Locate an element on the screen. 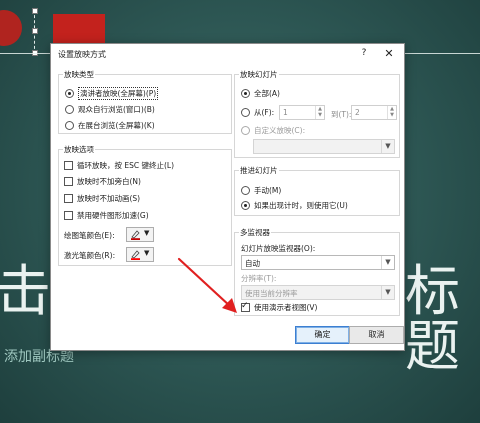 The image size is (480, 423). pen-color-icon is located at coordinates (135, 235).